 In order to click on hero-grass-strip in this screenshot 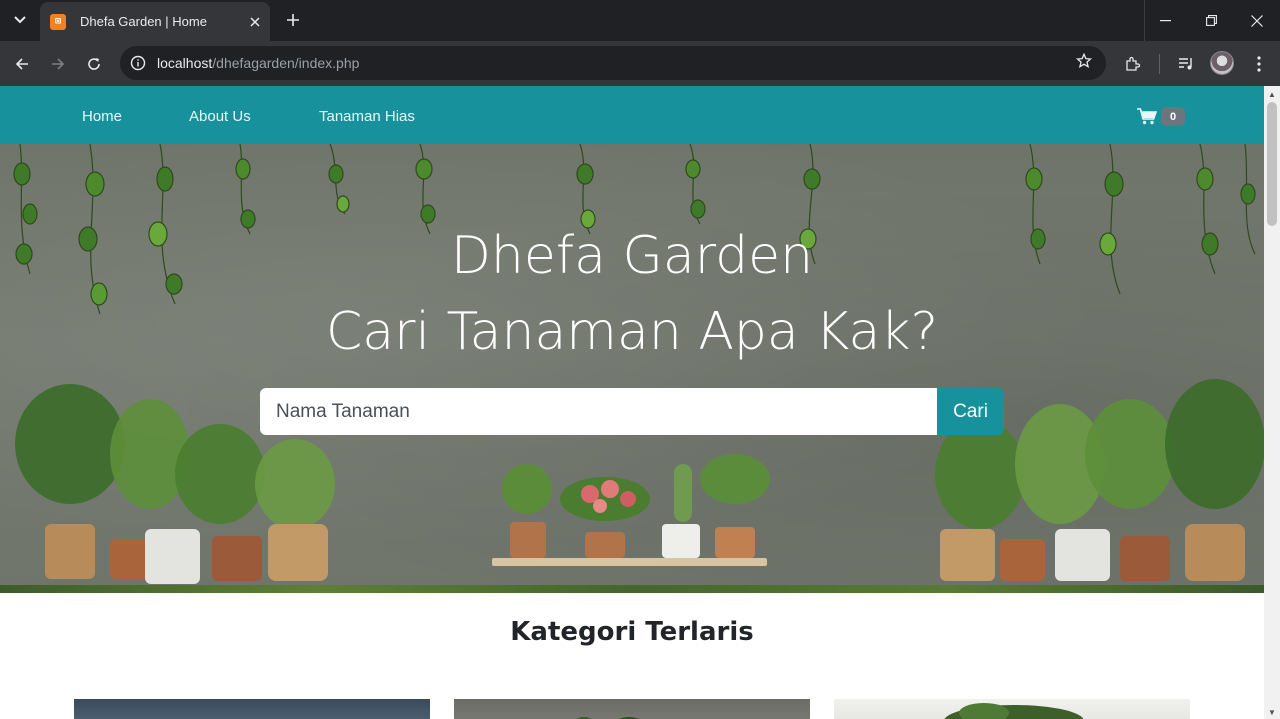, I will do `click(632, 589)`.